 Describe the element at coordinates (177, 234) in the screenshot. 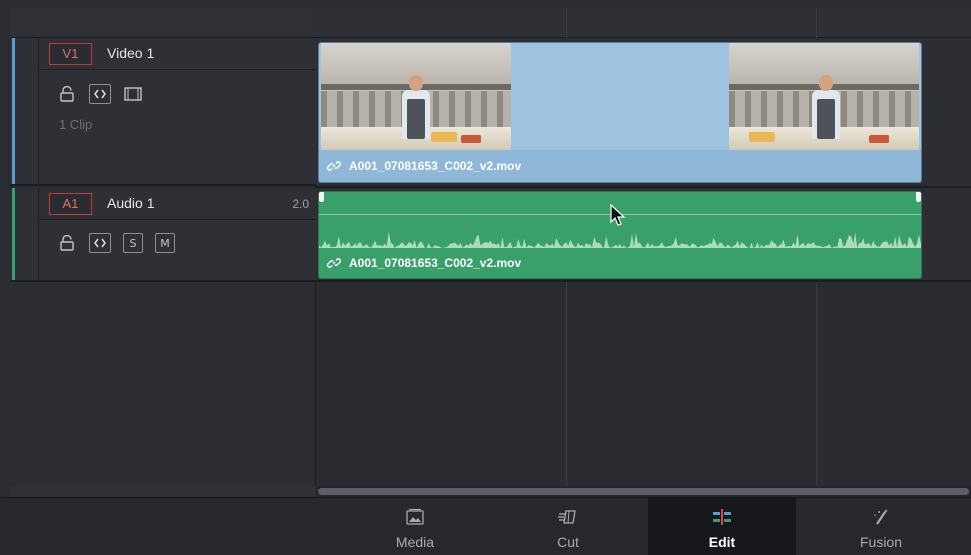

I see `audio-track-info: A1 Audio 1 2.0 S M` at that location.